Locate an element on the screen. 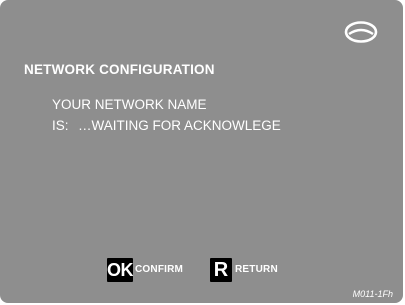 The width and height of the screenshot is (405, 305). network-name-row: IS: …WAITING FOR ACKNOWLEGE is located at coordinates (166, 125).